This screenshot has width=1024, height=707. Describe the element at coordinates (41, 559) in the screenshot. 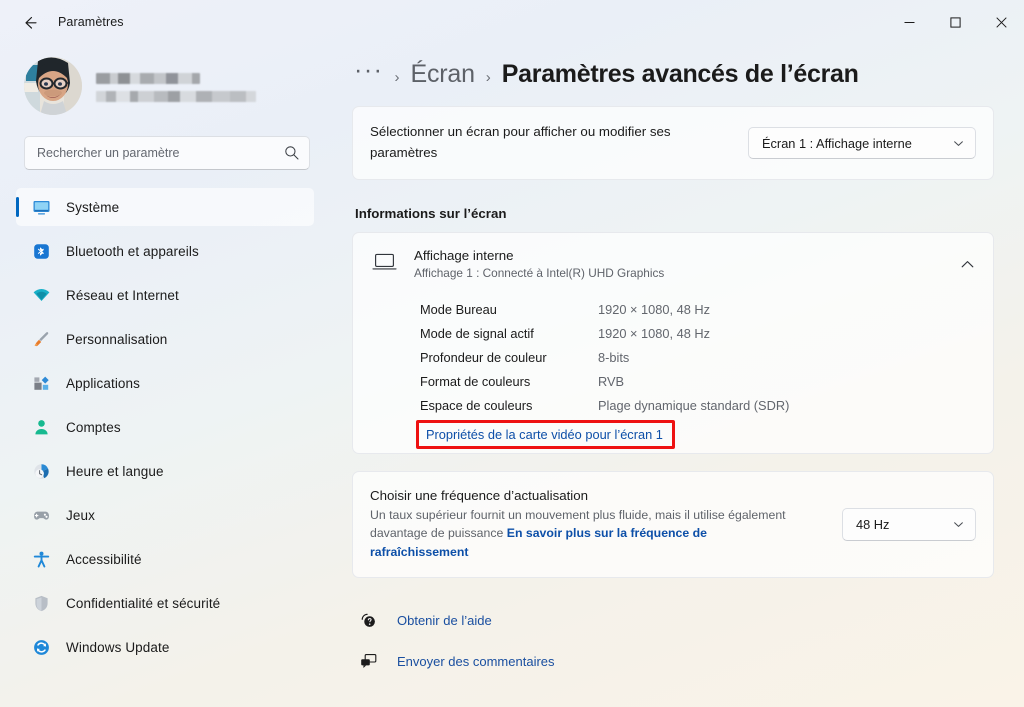

I see `accessibility-person-icon` at that location.